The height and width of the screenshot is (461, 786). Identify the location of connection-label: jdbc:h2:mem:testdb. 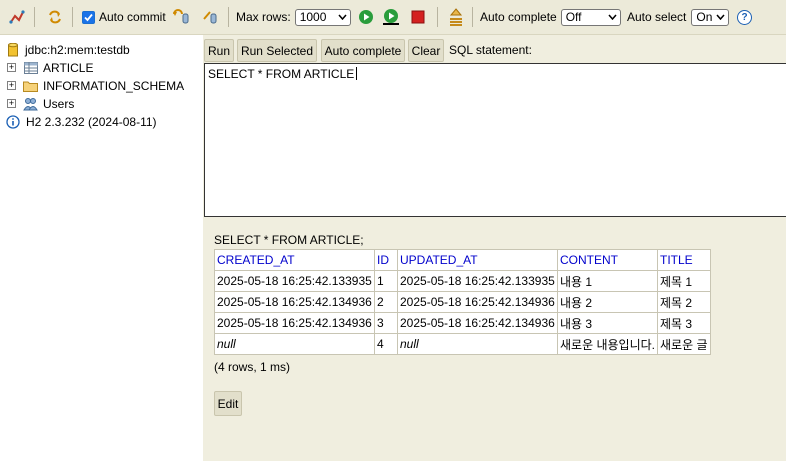
(77, 50).